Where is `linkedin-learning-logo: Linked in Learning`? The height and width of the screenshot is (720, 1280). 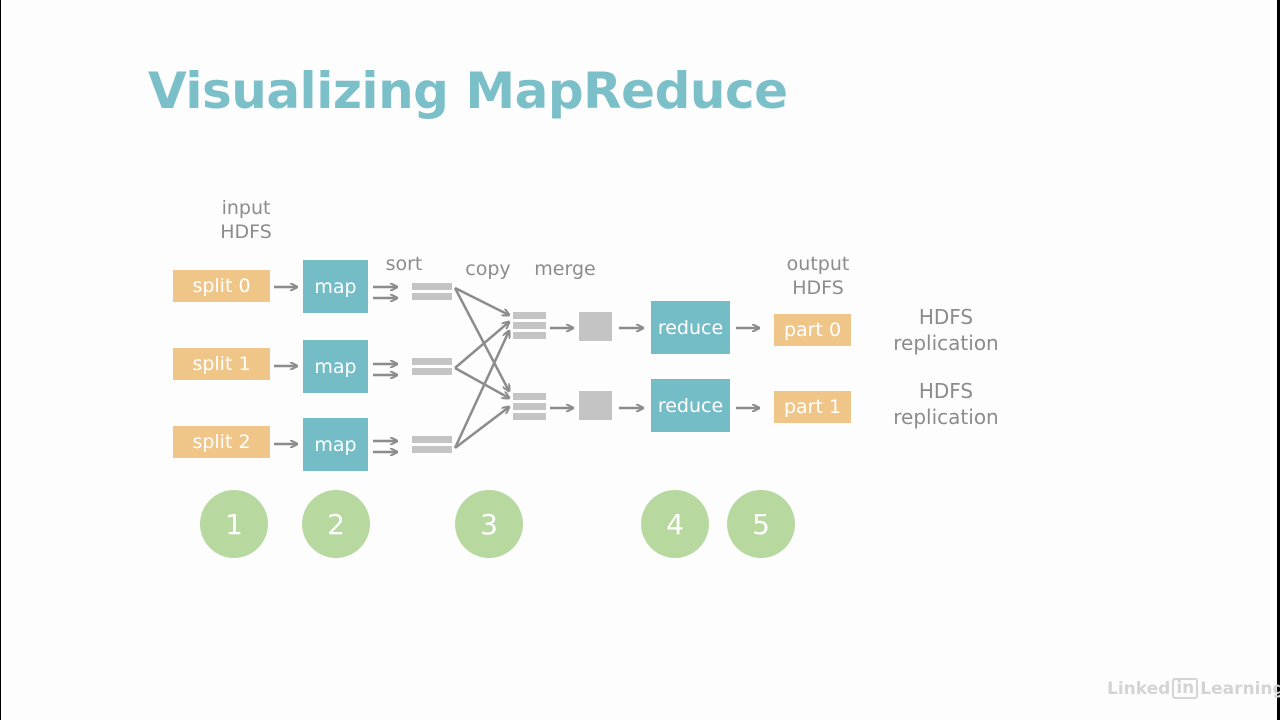
linkedin-learning-logo: Linked in Learning is located at coordinates (1193, 688).